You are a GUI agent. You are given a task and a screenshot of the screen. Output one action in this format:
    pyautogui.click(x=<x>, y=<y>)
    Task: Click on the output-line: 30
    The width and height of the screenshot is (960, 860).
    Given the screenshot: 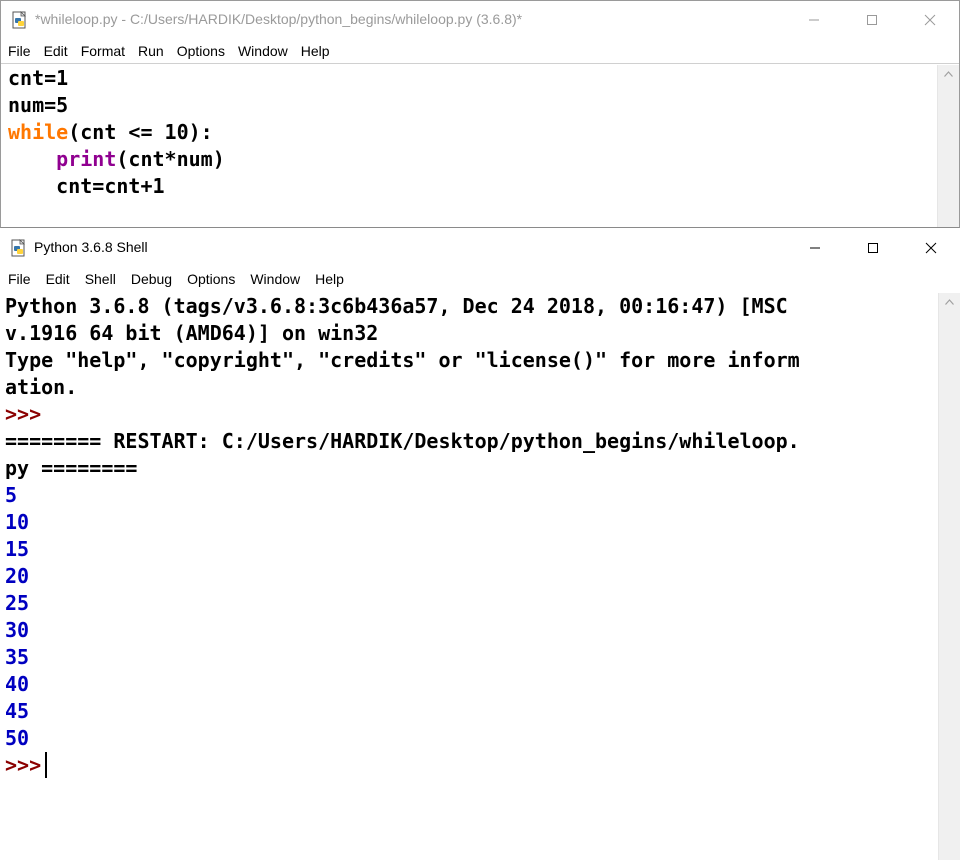 What is the action you would take?
    pyautogui.click(x=17, y=630)
    